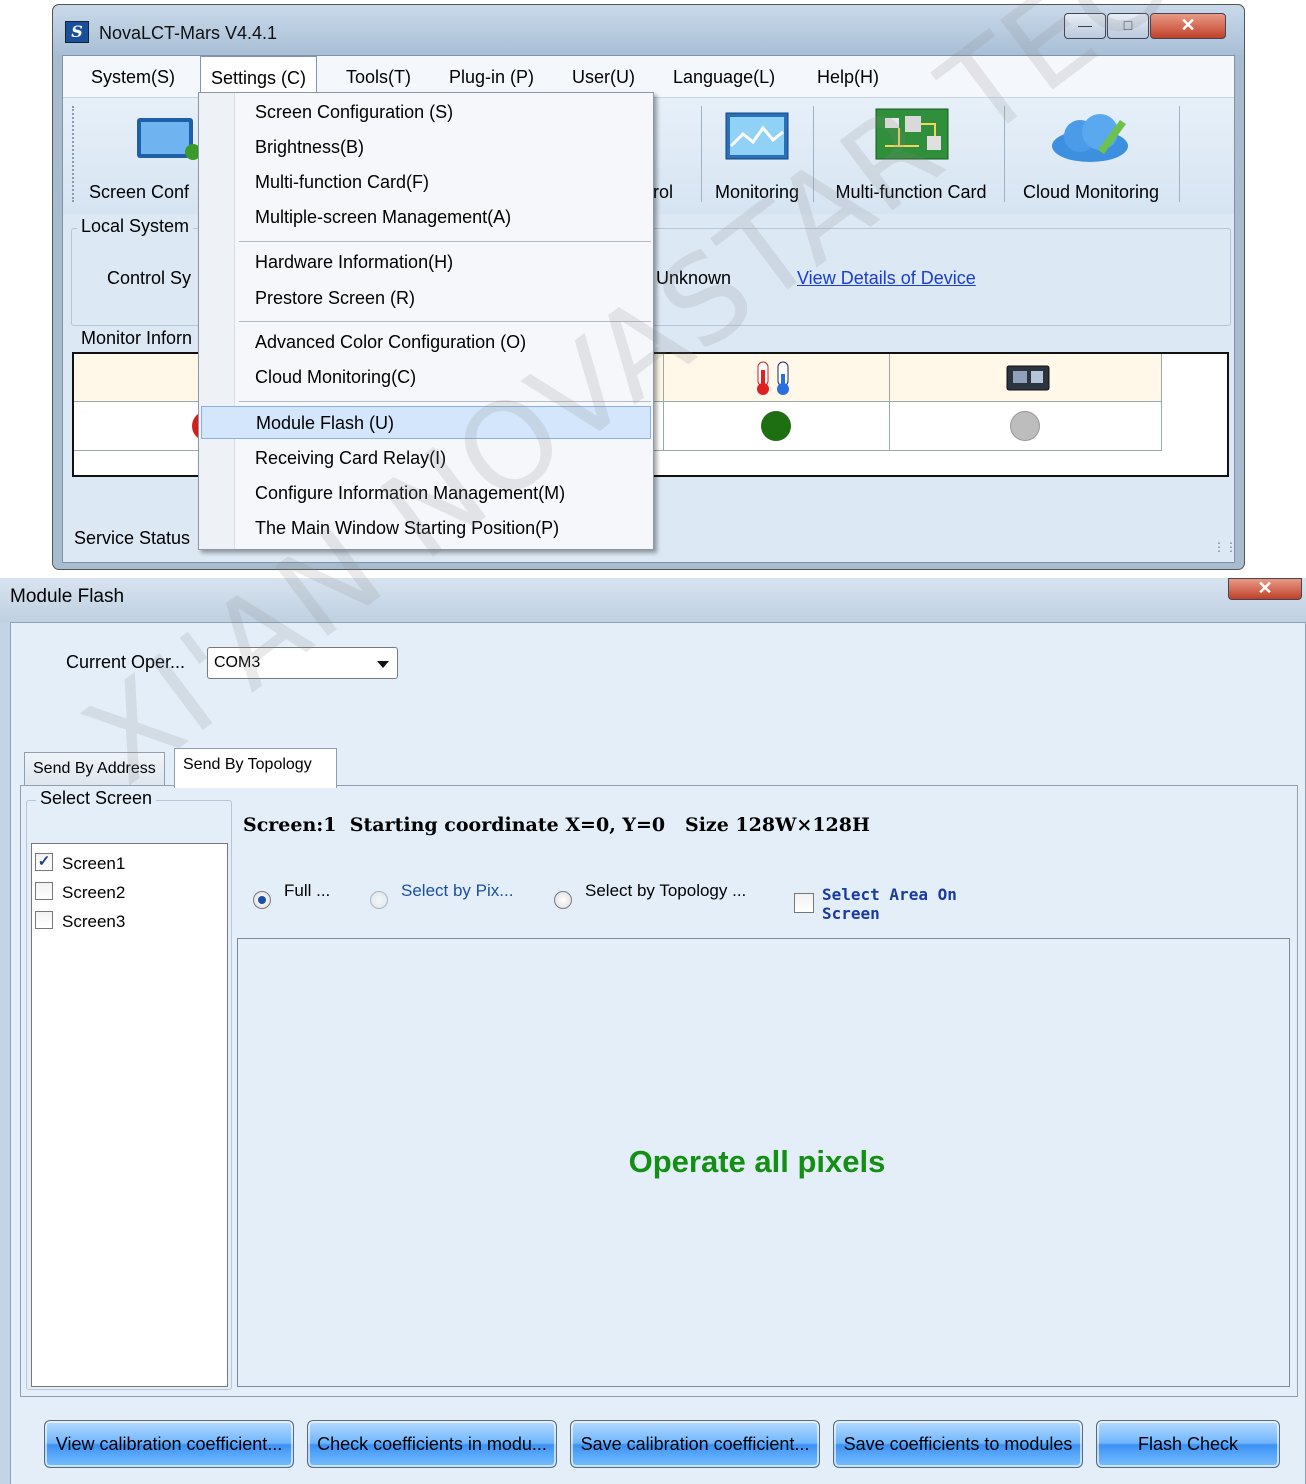 The height and width of the screenshot is (1484, 1306). I want to click on local-system-title: Local System, so click(135, 226).